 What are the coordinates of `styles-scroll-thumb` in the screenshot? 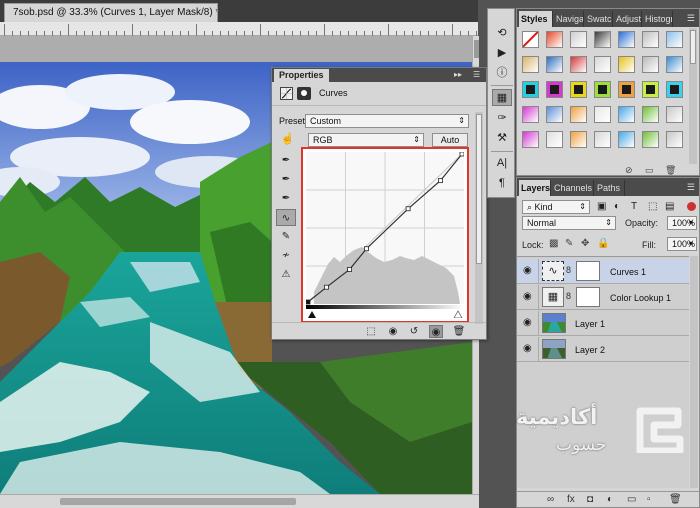 It's located at (693, 47).